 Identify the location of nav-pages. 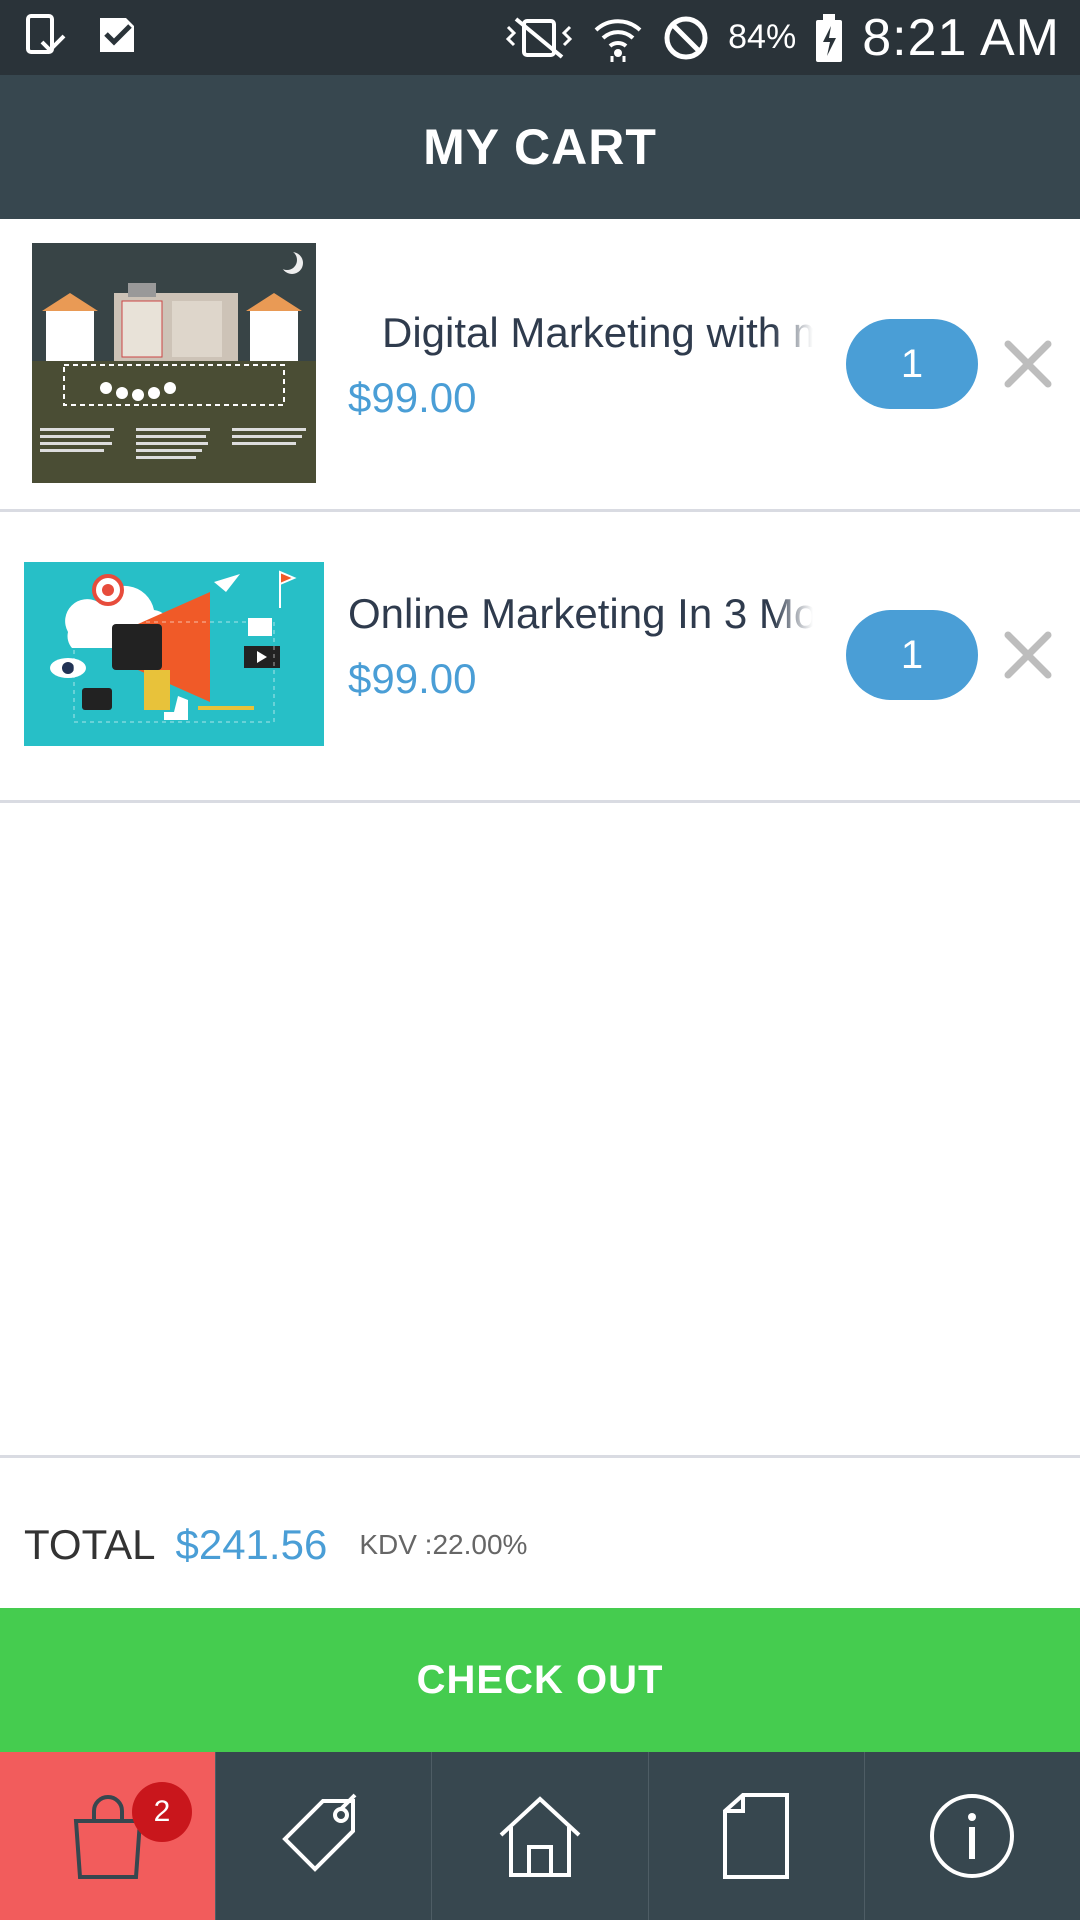
(757, 1836).